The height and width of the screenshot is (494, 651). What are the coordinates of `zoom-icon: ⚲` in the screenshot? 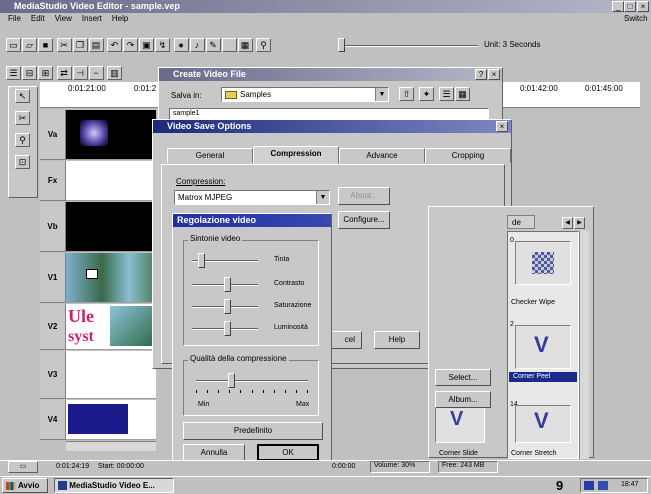 It's located at (264, 45).